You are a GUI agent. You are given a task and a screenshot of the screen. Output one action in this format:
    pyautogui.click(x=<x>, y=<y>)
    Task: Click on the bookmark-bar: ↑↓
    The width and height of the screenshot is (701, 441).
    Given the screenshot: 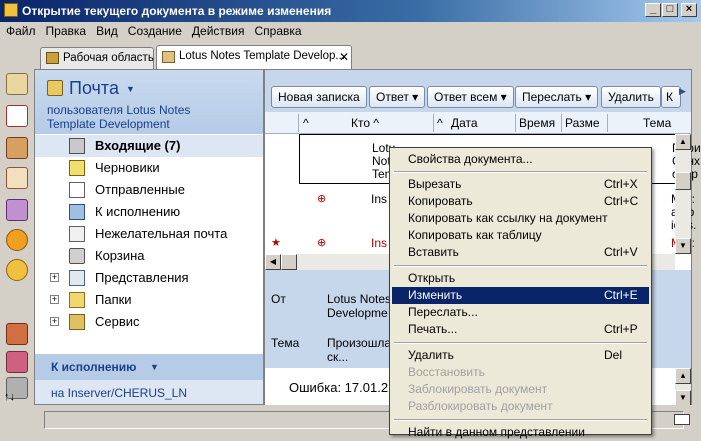 What is the action you would take?
    pyautogui.click(x=17, y=252)
    